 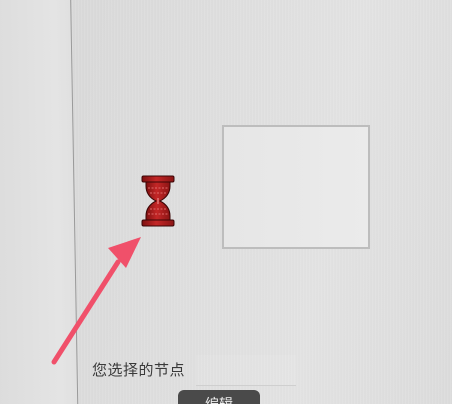 What do you see at coordinates (158, 201) in the screenshot?
I see `hourglass-icon` at bounding box center [158, 201].